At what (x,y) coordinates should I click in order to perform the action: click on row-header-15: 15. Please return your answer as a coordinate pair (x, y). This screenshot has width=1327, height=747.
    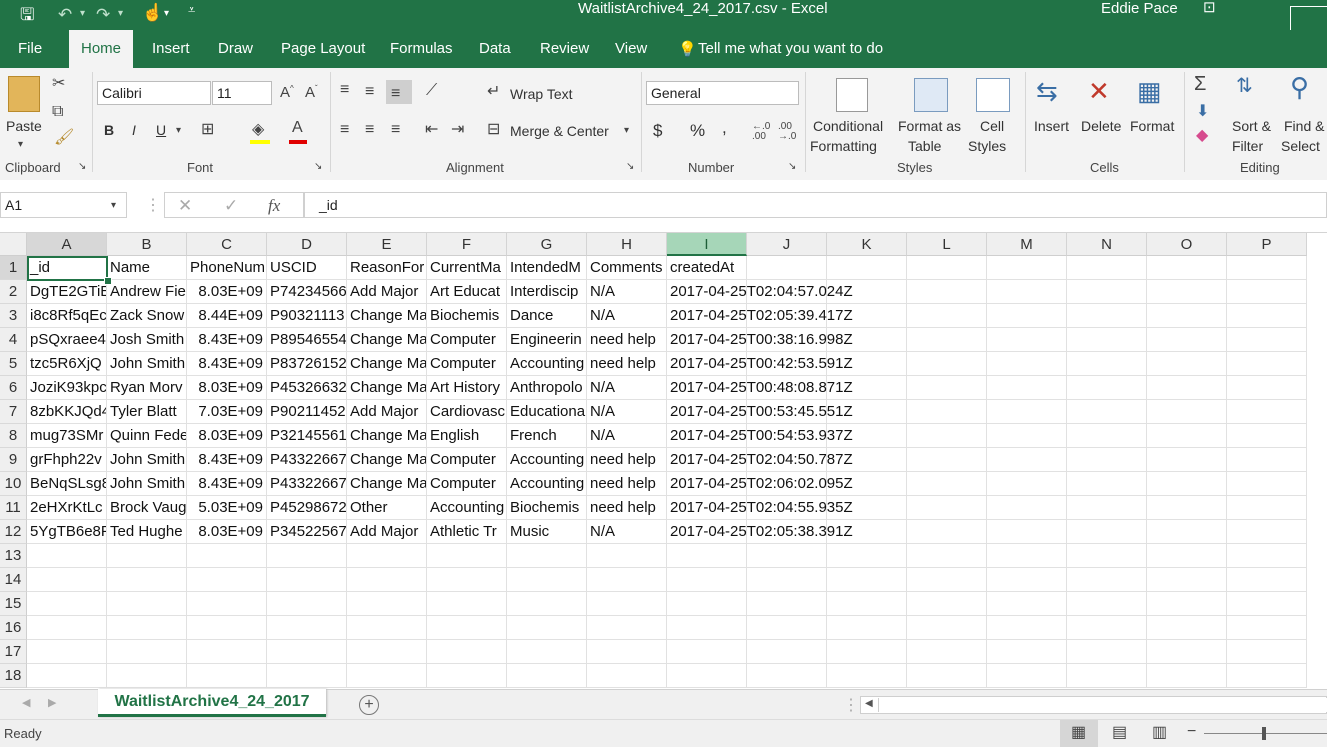
    Looking at the image, I should click on (13, 604).